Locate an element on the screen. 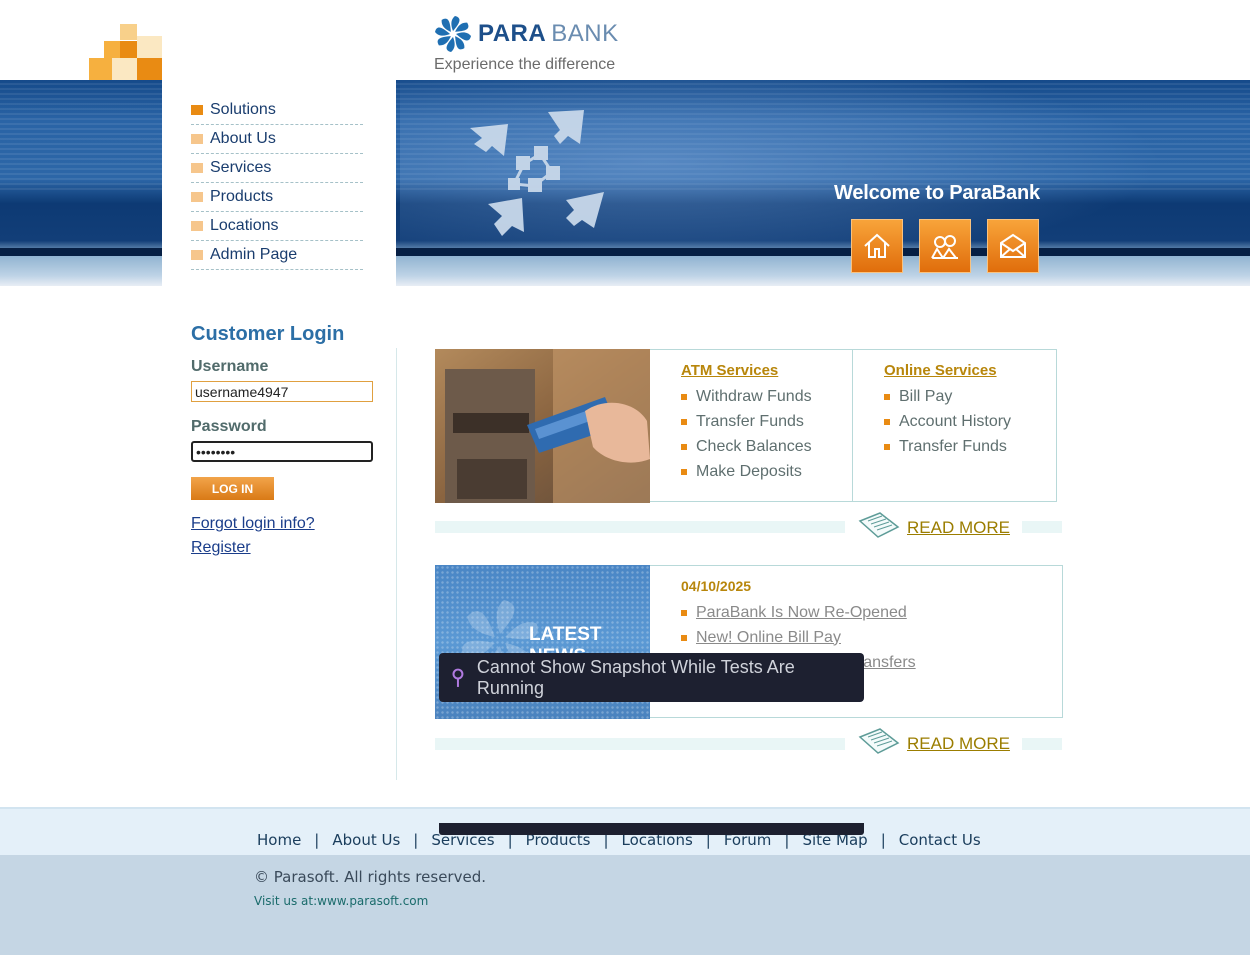  forgot-login-link: Forgot login info? is located at coordinates (253, 524).